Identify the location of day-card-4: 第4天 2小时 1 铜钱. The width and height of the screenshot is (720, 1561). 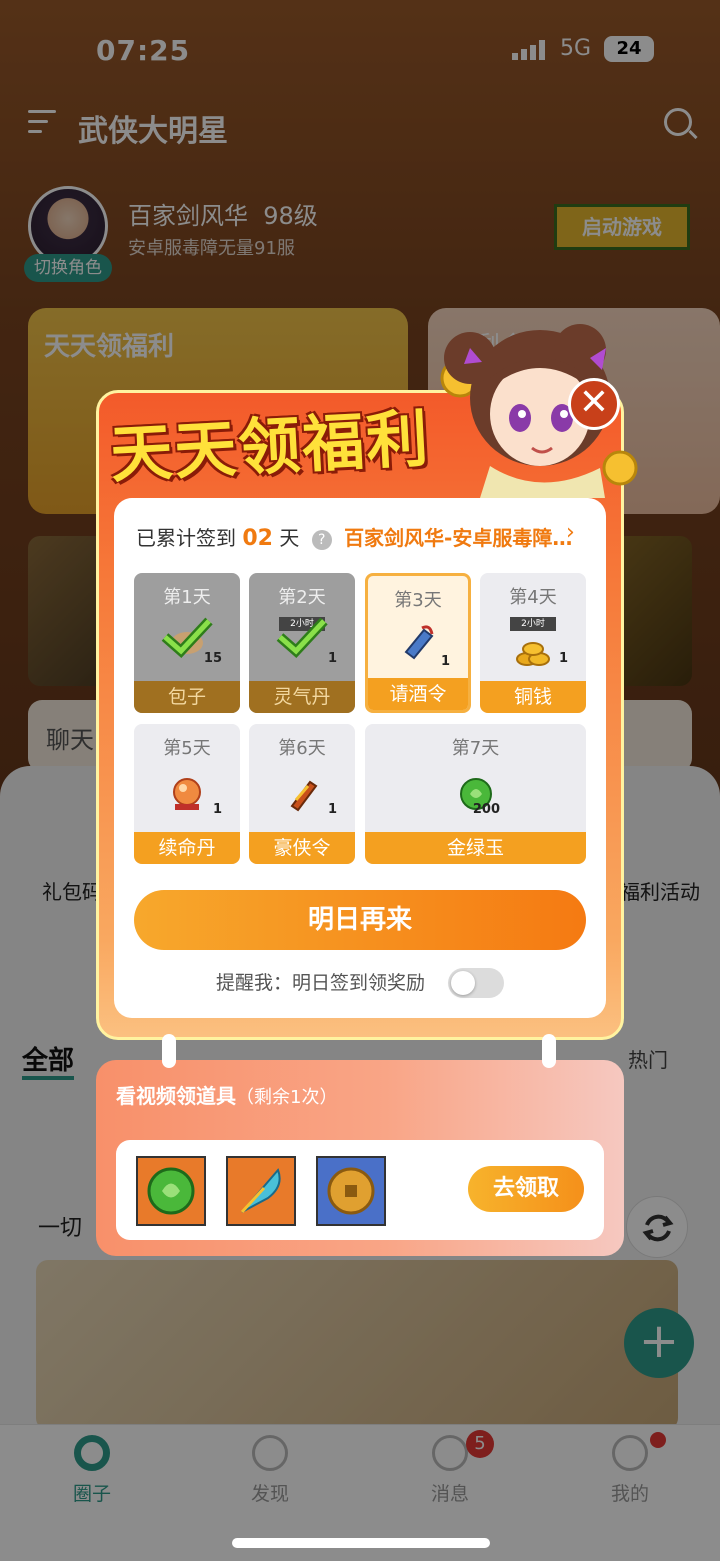
(533, 643).